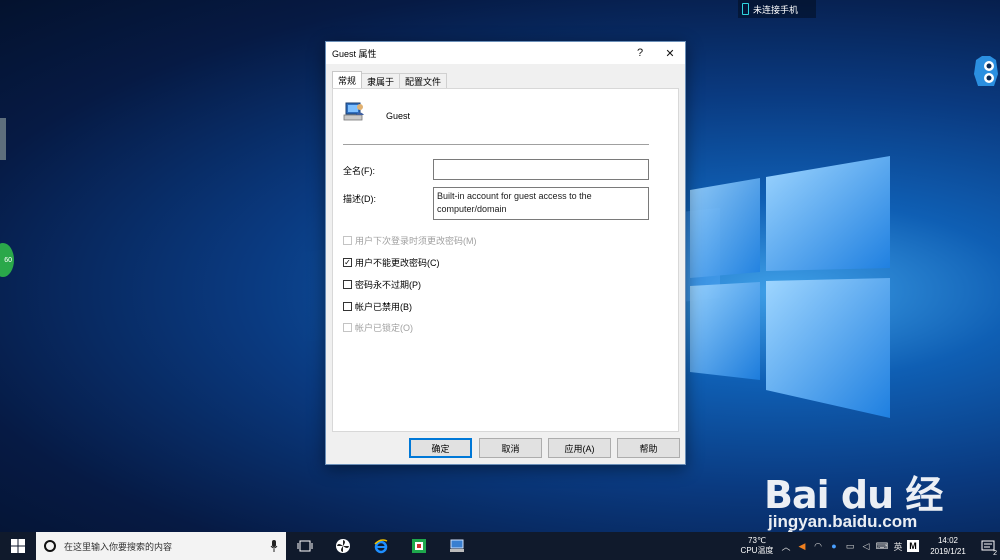 This screenshot has height=560, width=1000. Describe the element at coordinates (359, 171) in the screenshot. I see `full-name-label: 全名(F):` at that location.